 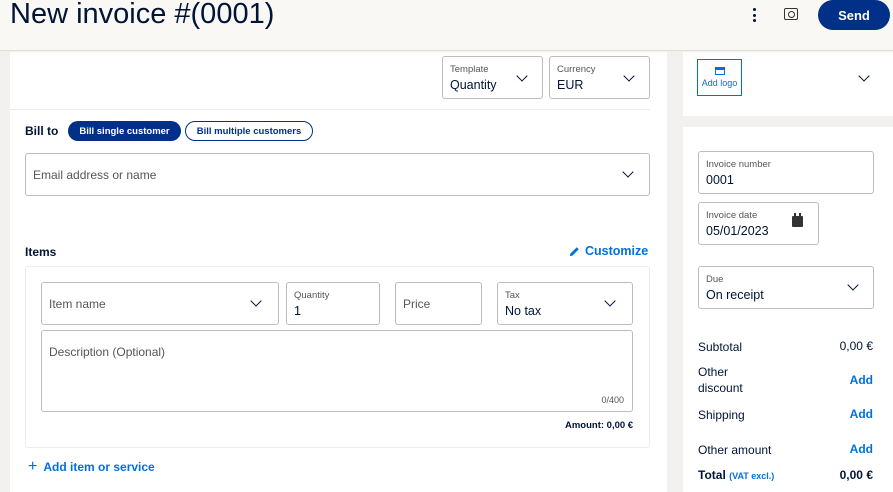 What do you see at coordinates (249, 131) in the screenshot?
I see `bill-multiple-customers-button: Bill multiple customers` at bounding box center [249, 131].